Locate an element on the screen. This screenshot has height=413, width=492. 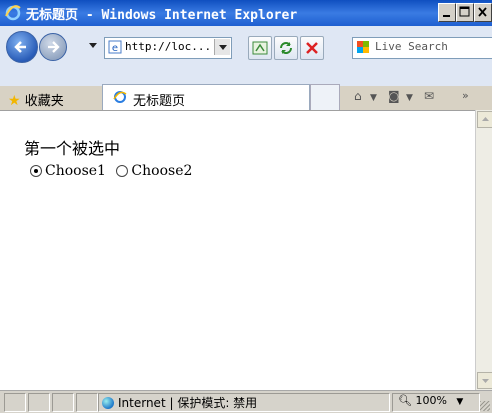
favorites-star-icon: ★ is located at coordinates (14, 101).